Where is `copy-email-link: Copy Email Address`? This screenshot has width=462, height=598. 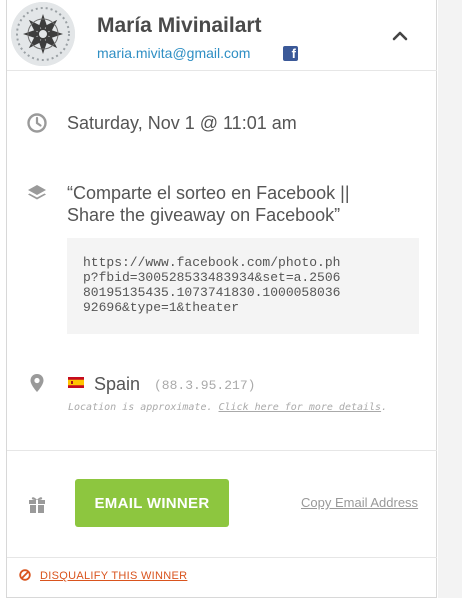 copy-email-link: Copy Email Address is located at coordinates (359, 502).